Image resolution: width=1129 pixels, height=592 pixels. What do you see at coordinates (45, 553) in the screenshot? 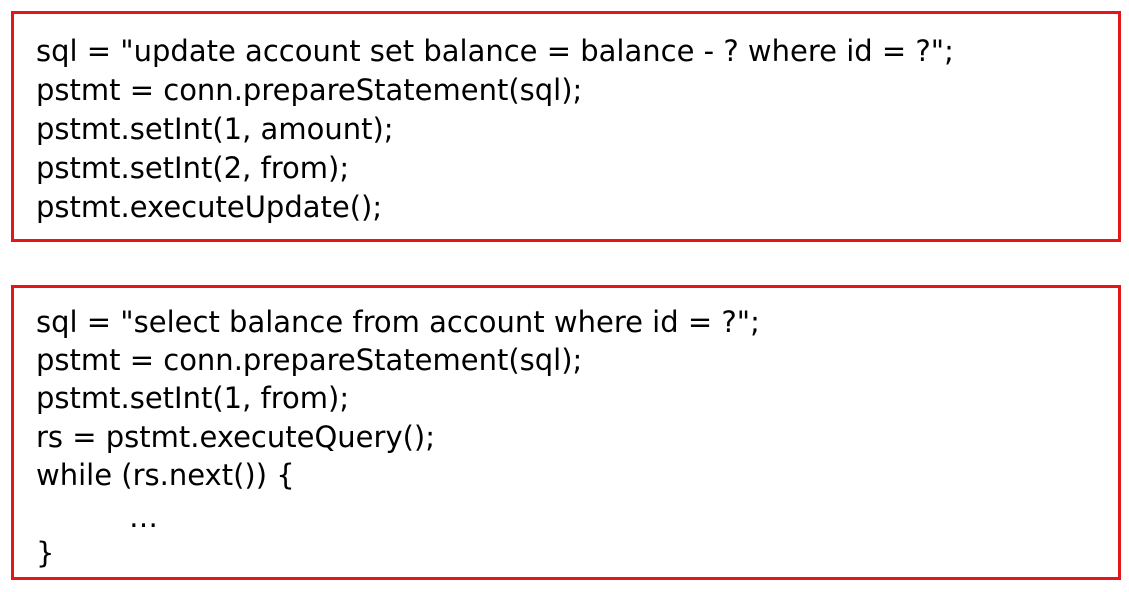
I see `code-line: }` at bounding box center [45, 553].